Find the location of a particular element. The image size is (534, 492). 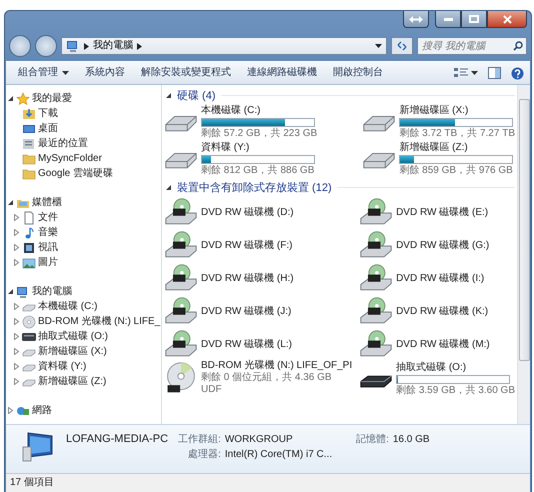

scrollbar is located at coordinates (523, 254).